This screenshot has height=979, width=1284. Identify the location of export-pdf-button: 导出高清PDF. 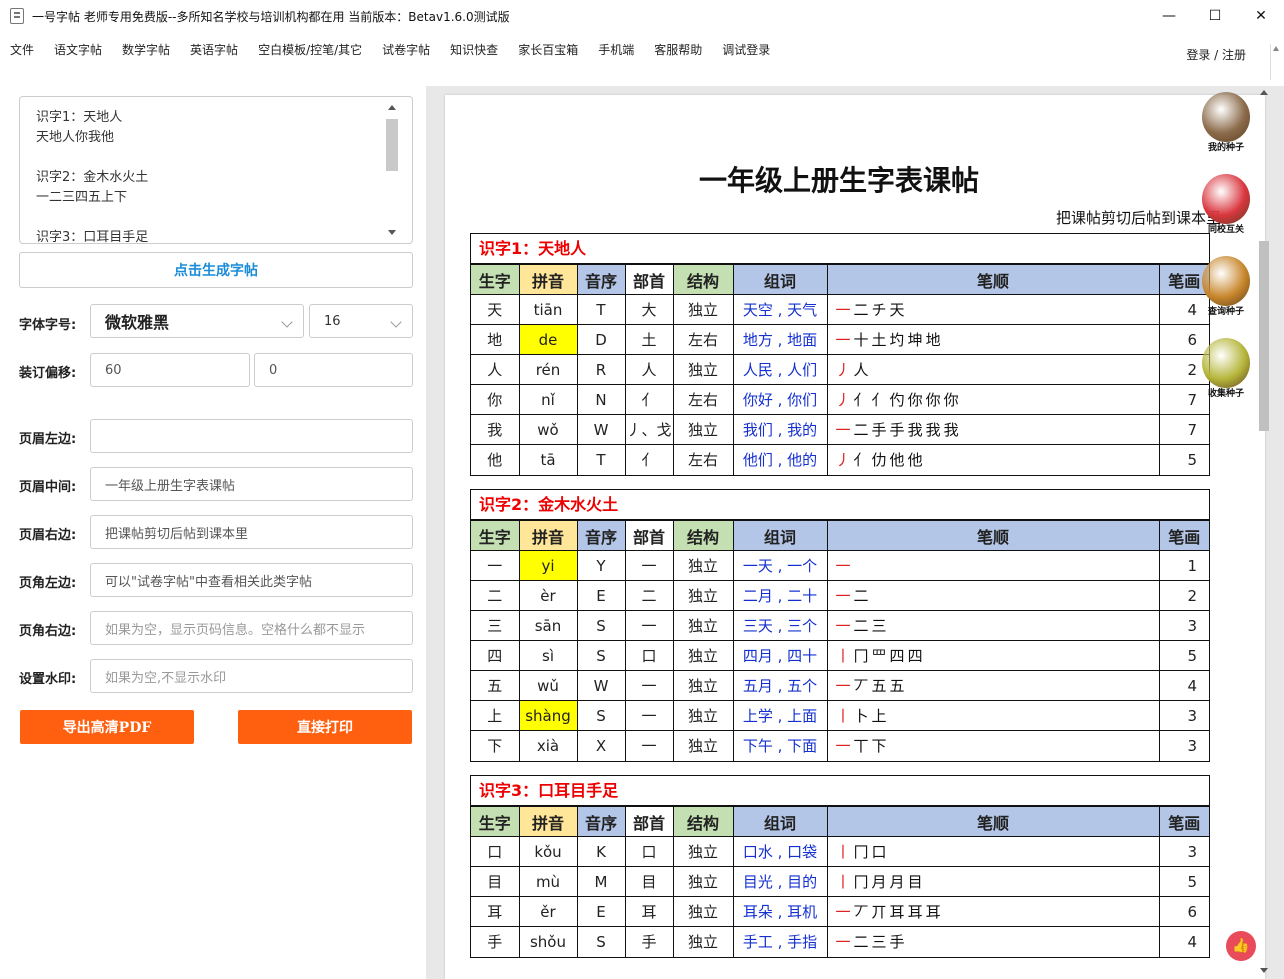
(107, 727).